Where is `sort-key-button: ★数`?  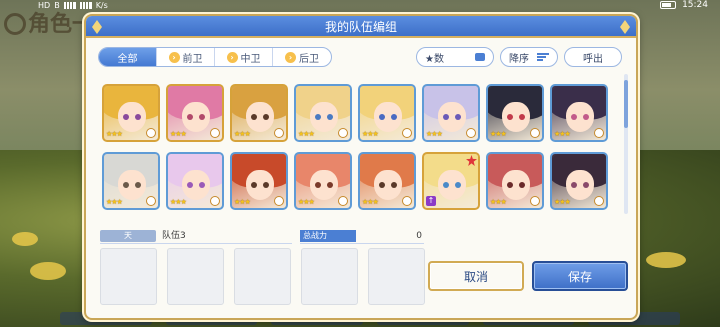 sort-key-button: ★数 is located at coordinates (455, 57).